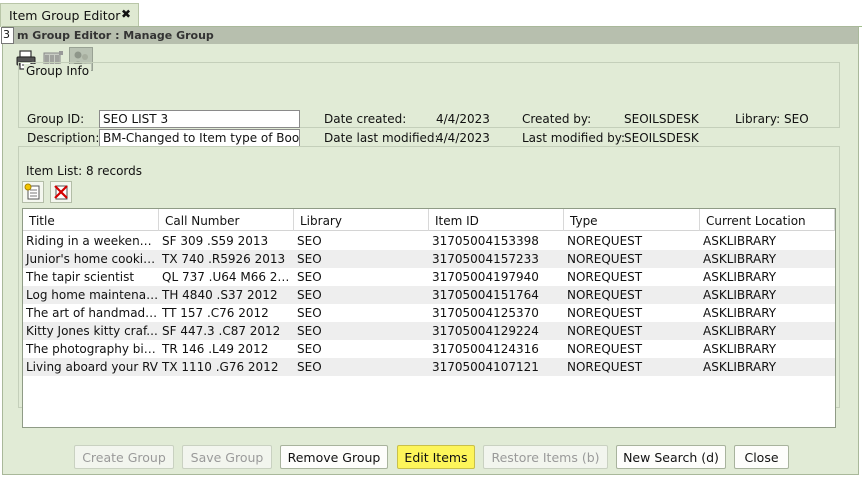  I want to click on cell-item-id: 31705004125370, so click(485, 313).